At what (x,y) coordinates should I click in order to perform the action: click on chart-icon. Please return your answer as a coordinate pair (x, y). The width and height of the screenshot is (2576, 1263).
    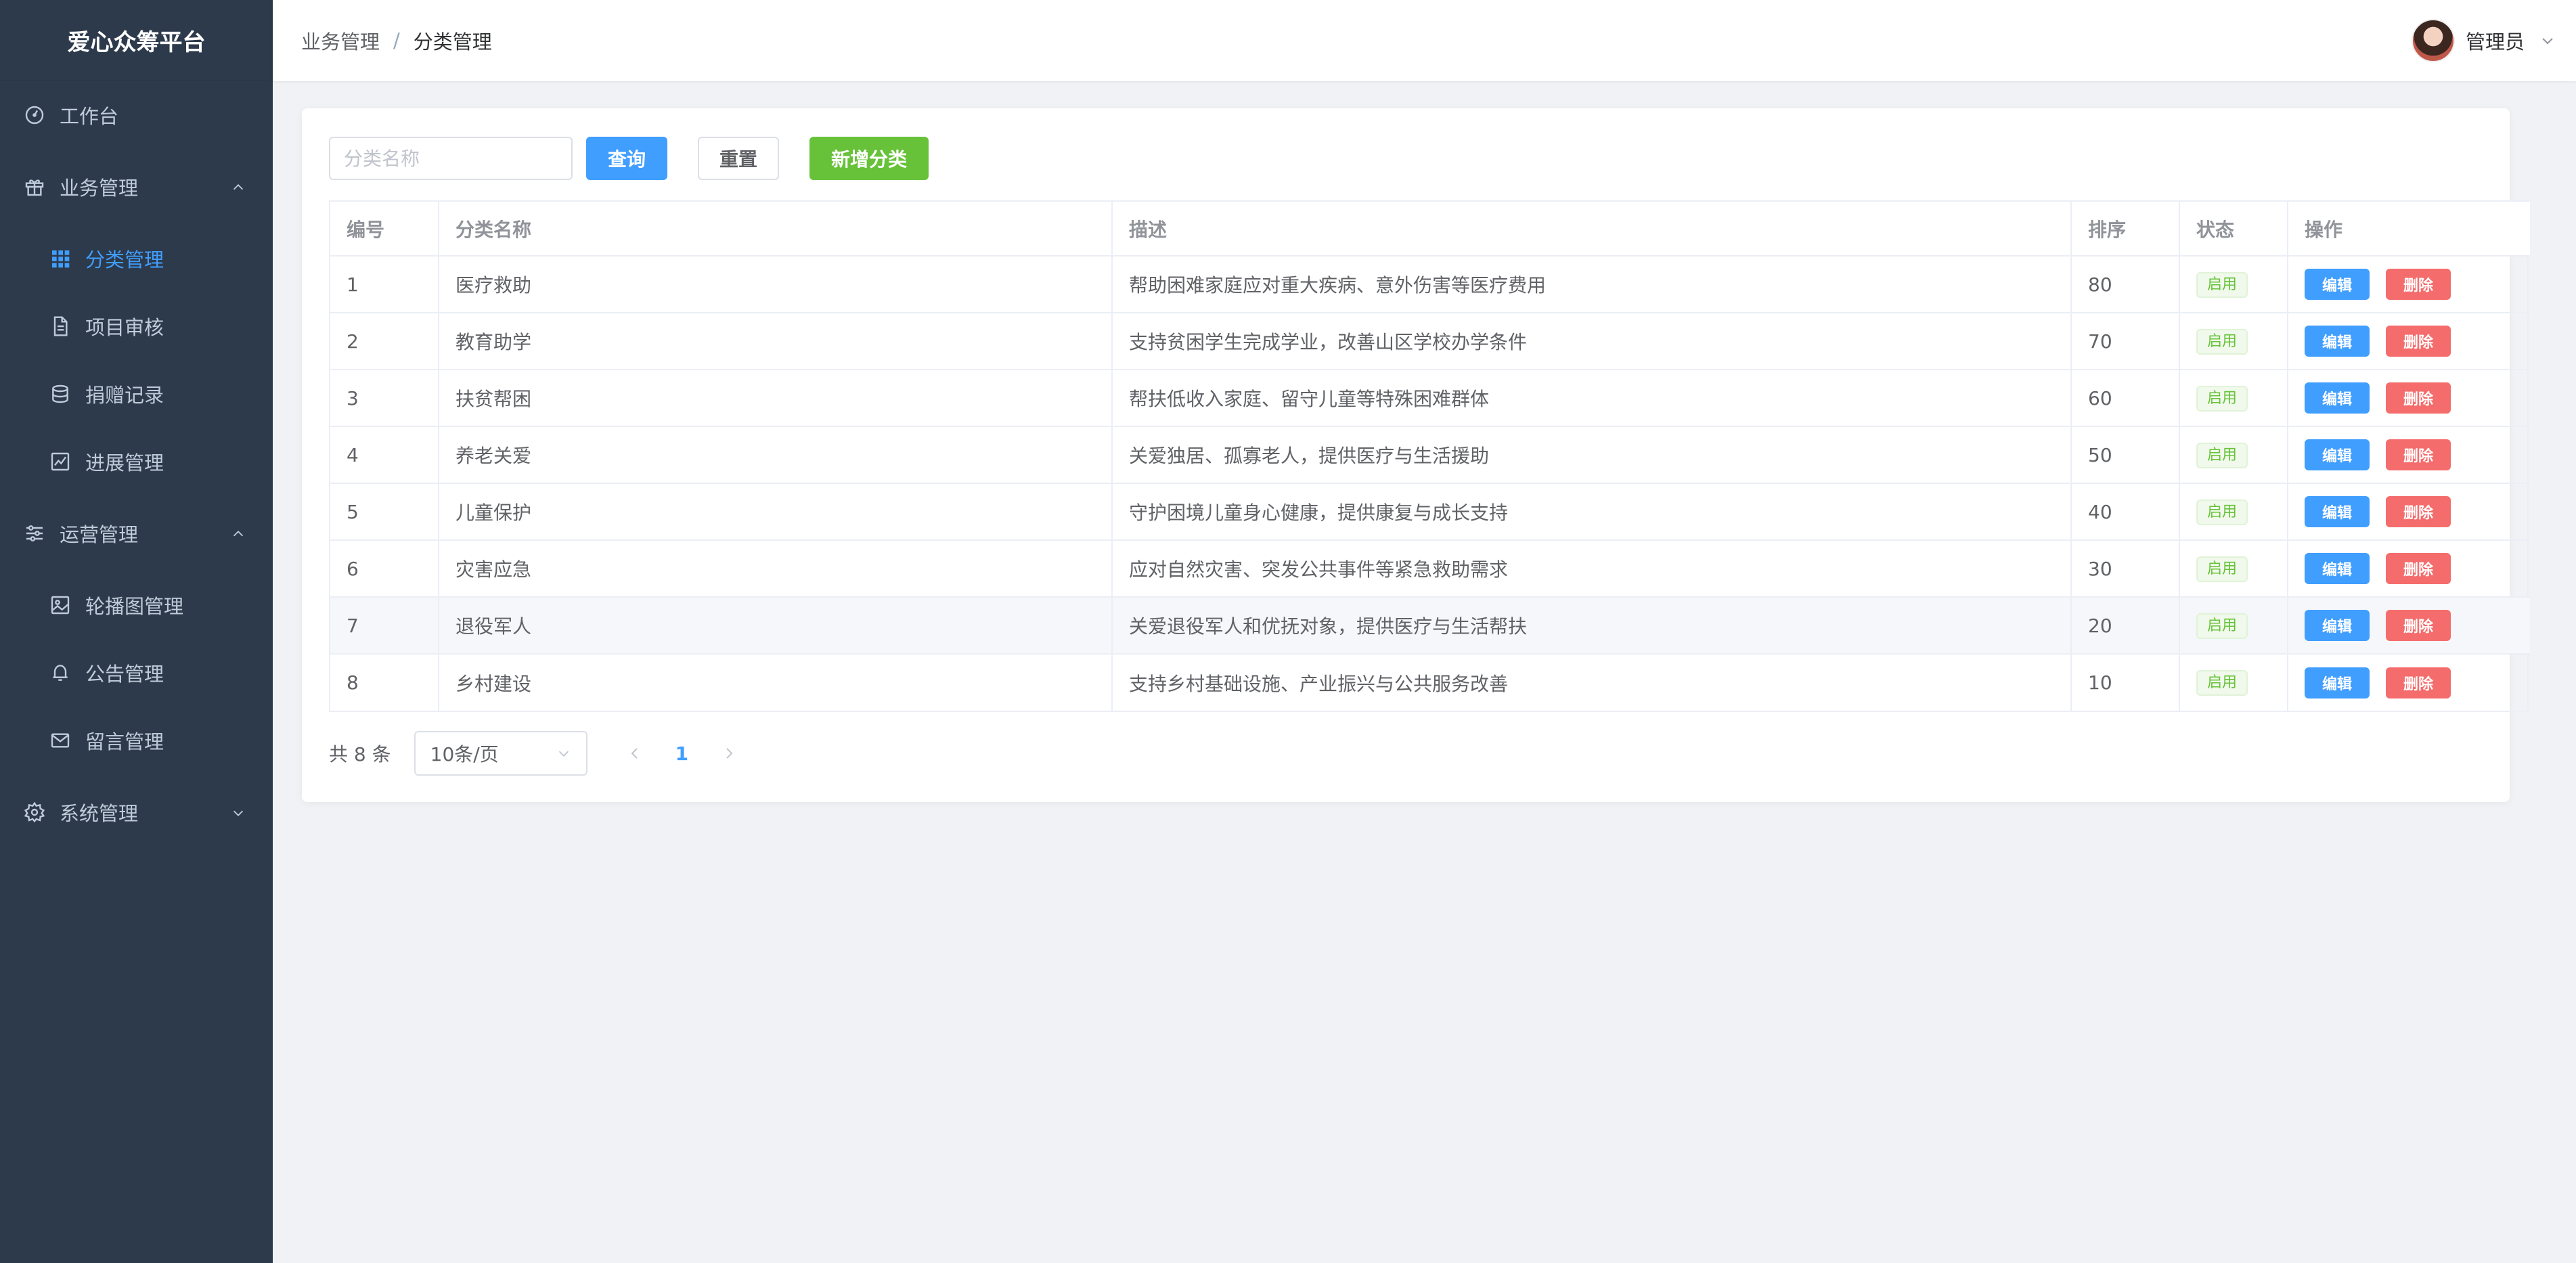
    Looking at the image, I should click on (60, 461).